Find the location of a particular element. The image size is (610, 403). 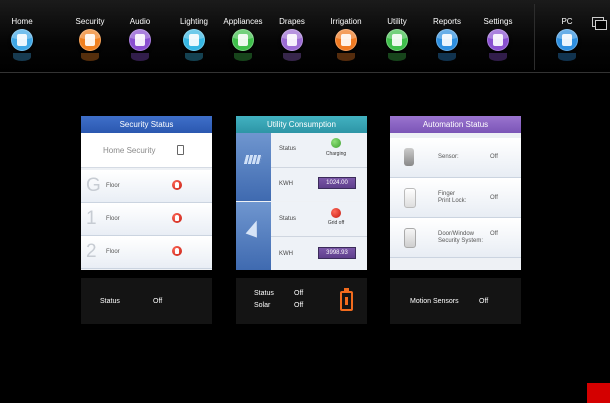

solar-details: Status Charging KWH 1024.00 is located at coordinates (319, 167).